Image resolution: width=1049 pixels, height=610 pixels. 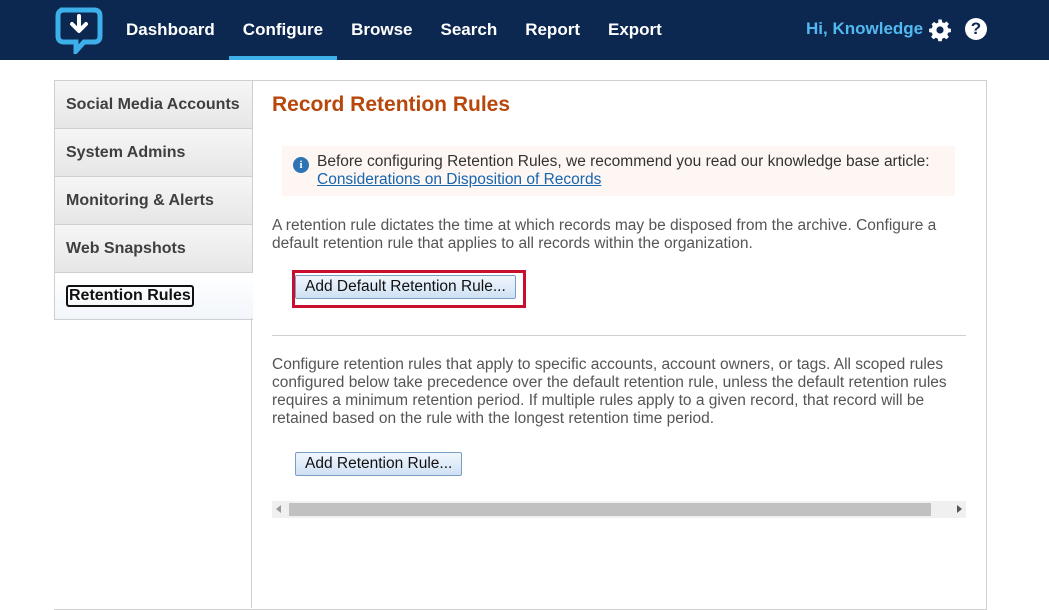 I want to click on gear-icon, so click(x=940, y=30).